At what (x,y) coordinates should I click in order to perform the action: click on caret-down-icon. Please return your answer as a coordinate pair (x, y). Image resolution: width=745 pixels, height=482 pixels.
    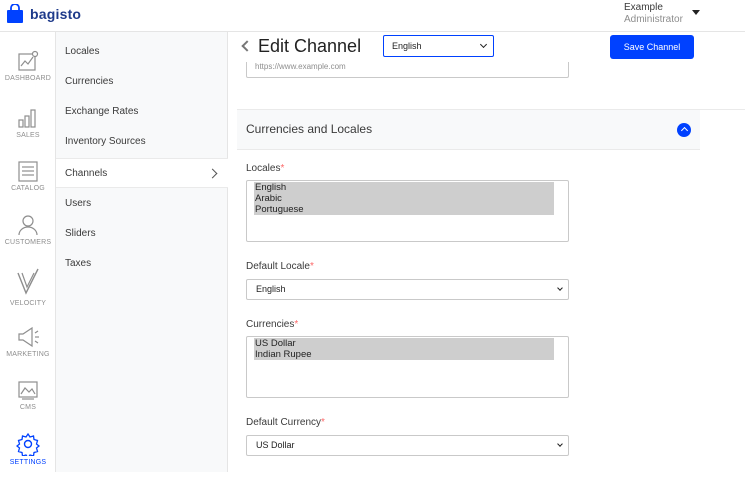
    Looking at the image, I should click on (696, 12).